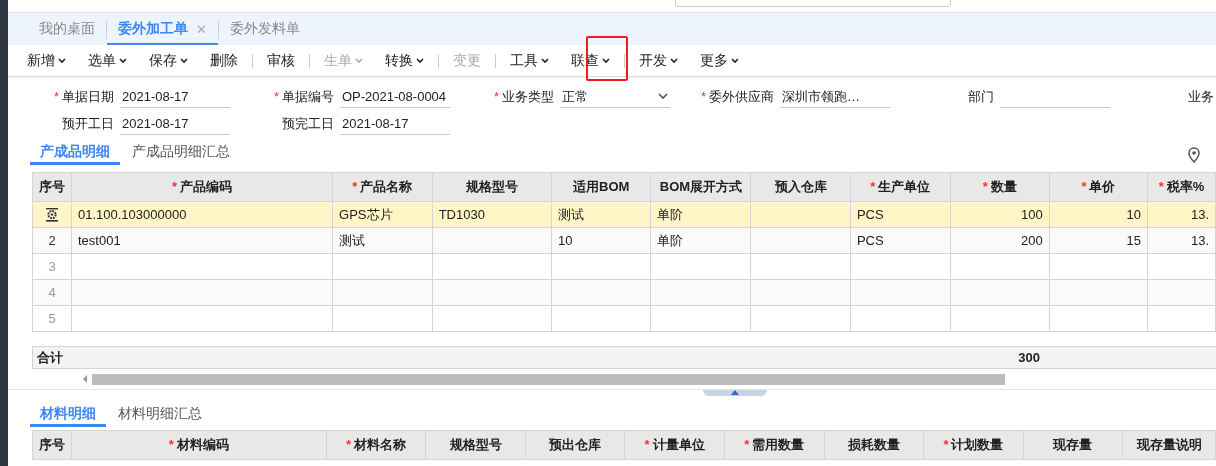 This screenshot has height=466, width=1216. I want to click on location-pin-icon, so click(1194, 155).